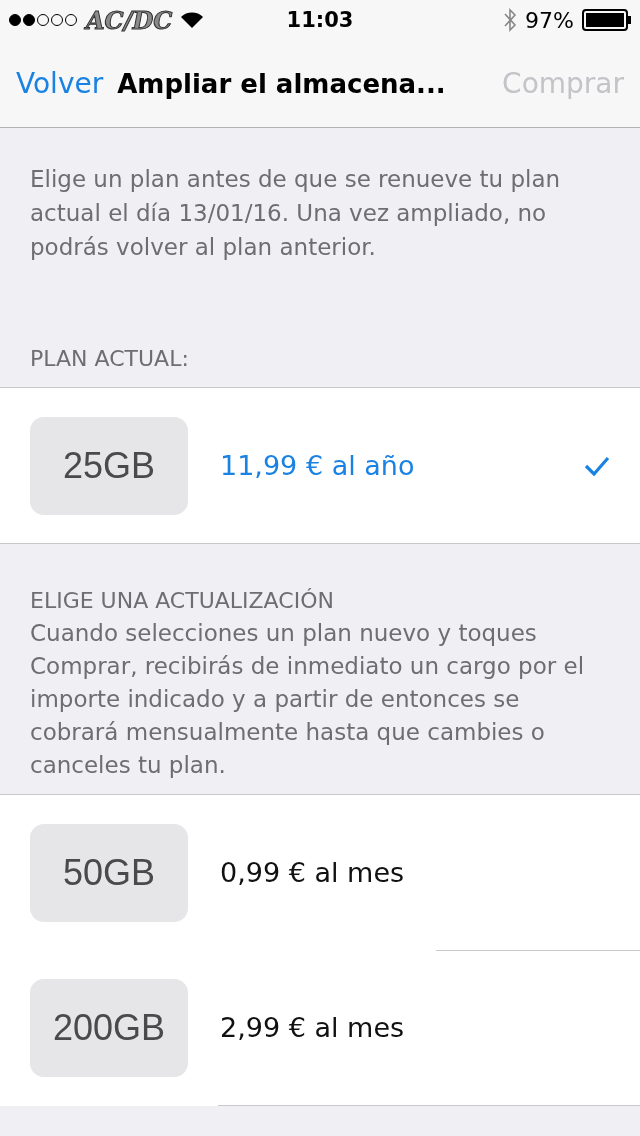 The height and width of the screenshot is (1136, 640). I want to click on section-header: ELIGE UNA ACTUALIZACIÓN, so click(182, 601).